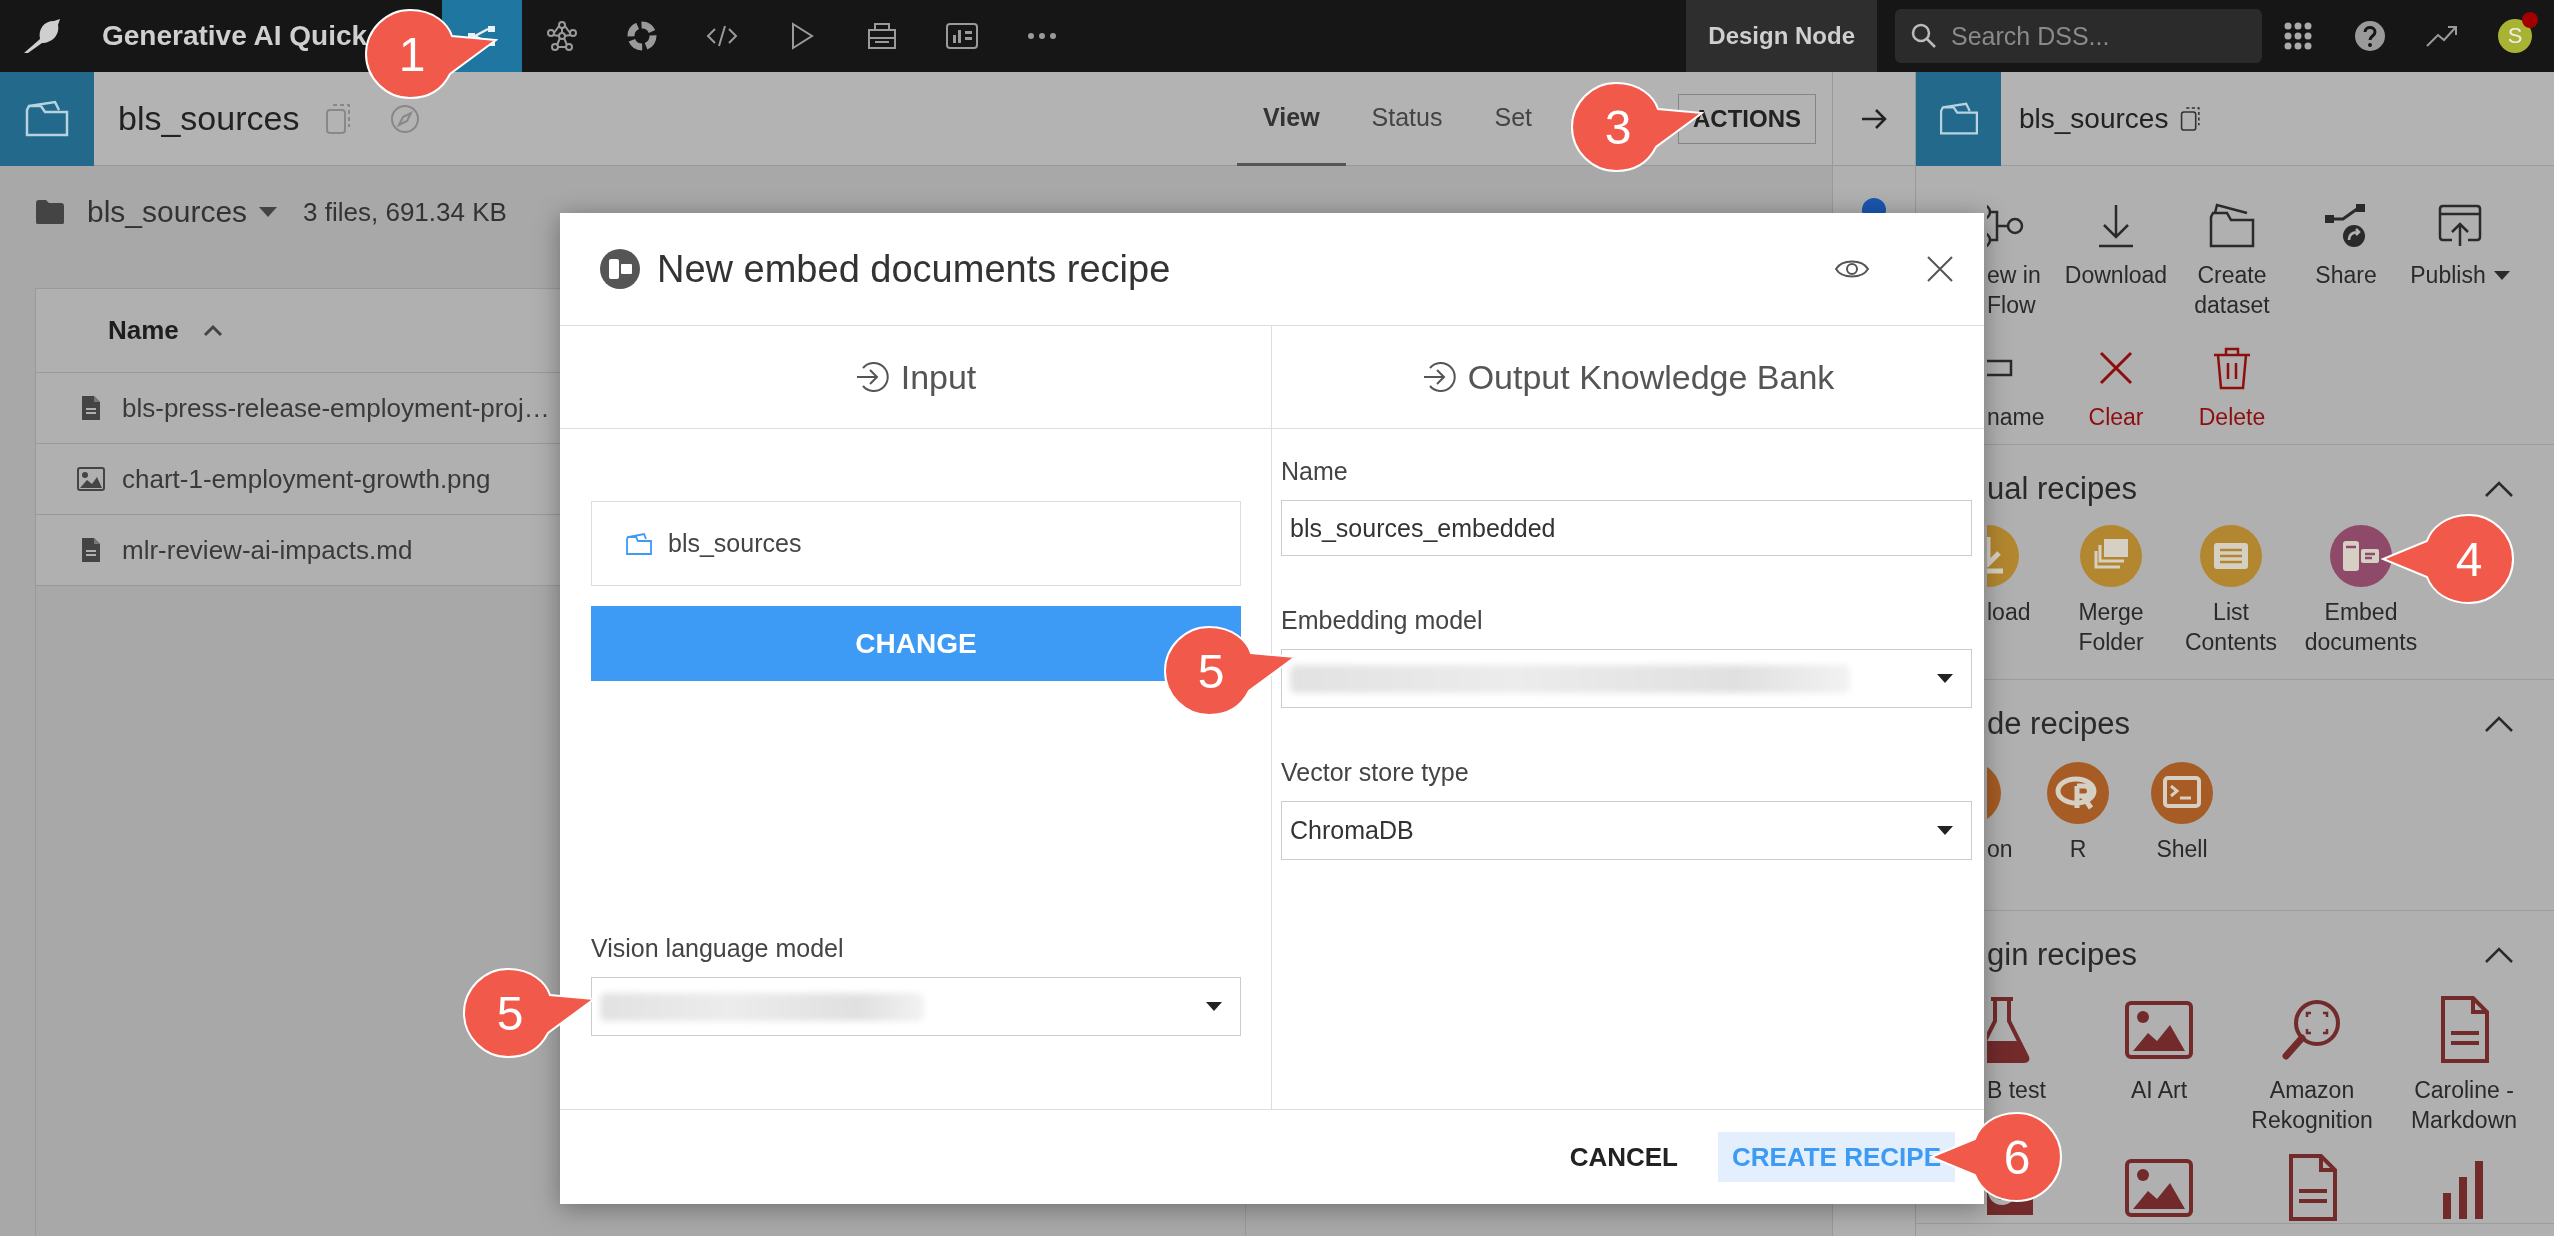  What do you see at coordinates (2116, 387) in the screenshot?
I see `action-button: Clear` at bounding box center [2116, 387].